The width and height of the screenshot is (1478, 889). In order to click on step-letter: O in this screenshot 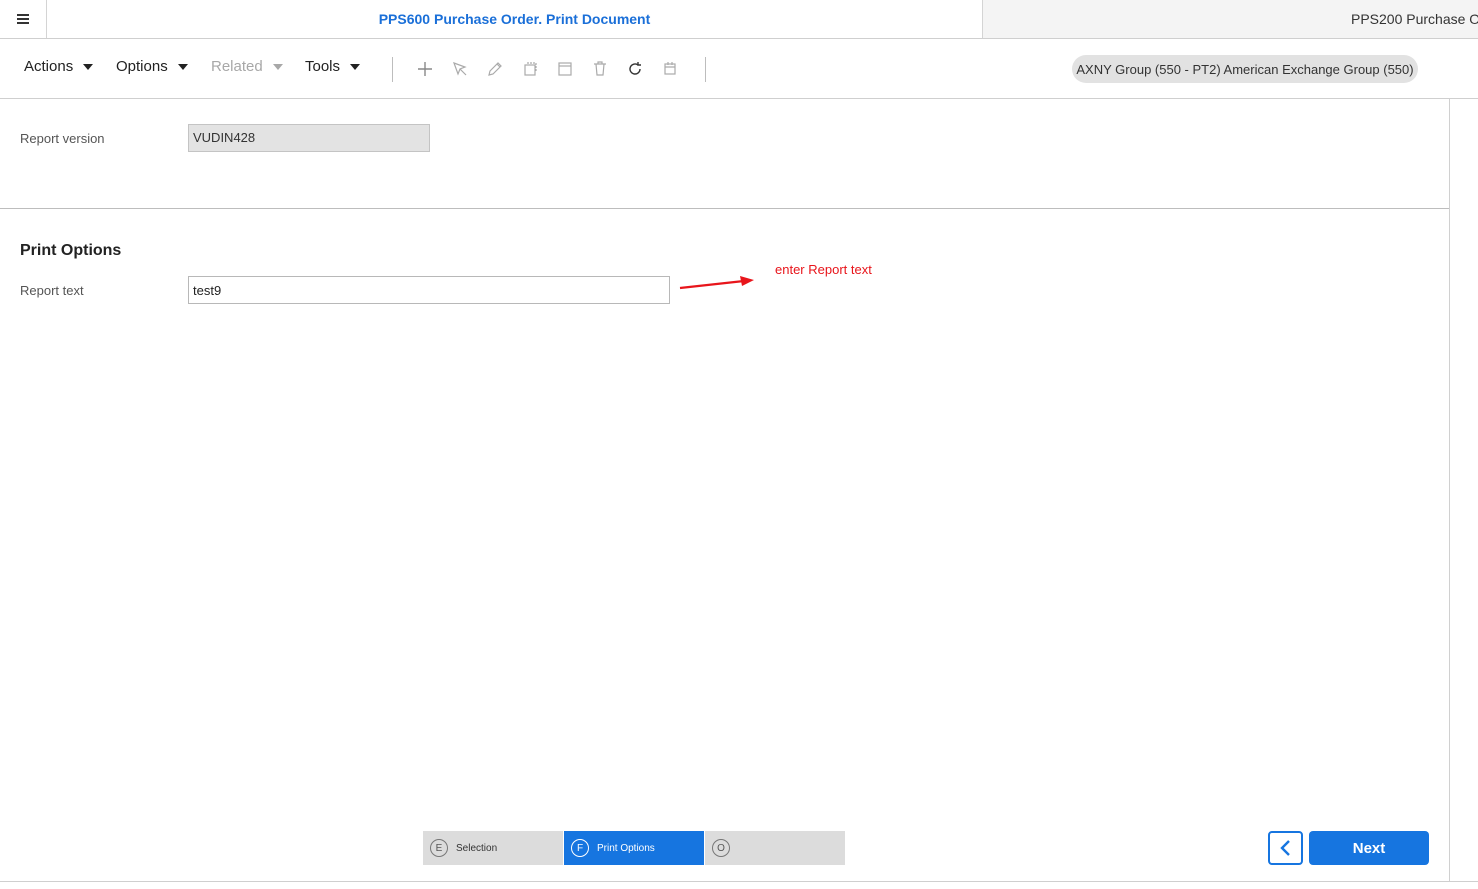, I will do `click(721, 848)`.